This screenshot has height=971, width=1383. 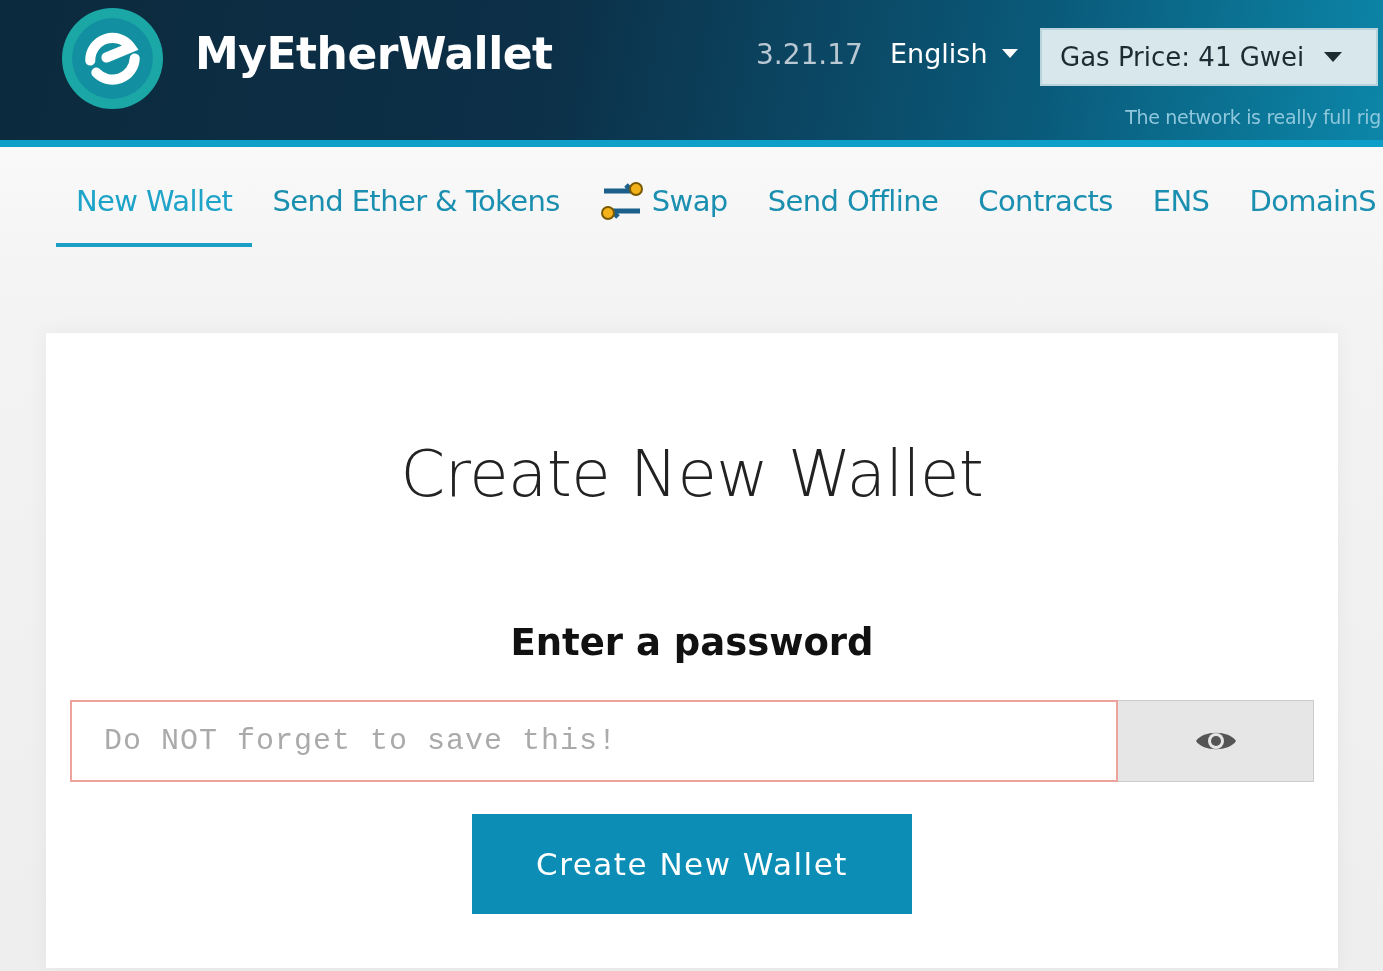 I want to click on page-title: Create New Wallet, so click(x=692, y=474).